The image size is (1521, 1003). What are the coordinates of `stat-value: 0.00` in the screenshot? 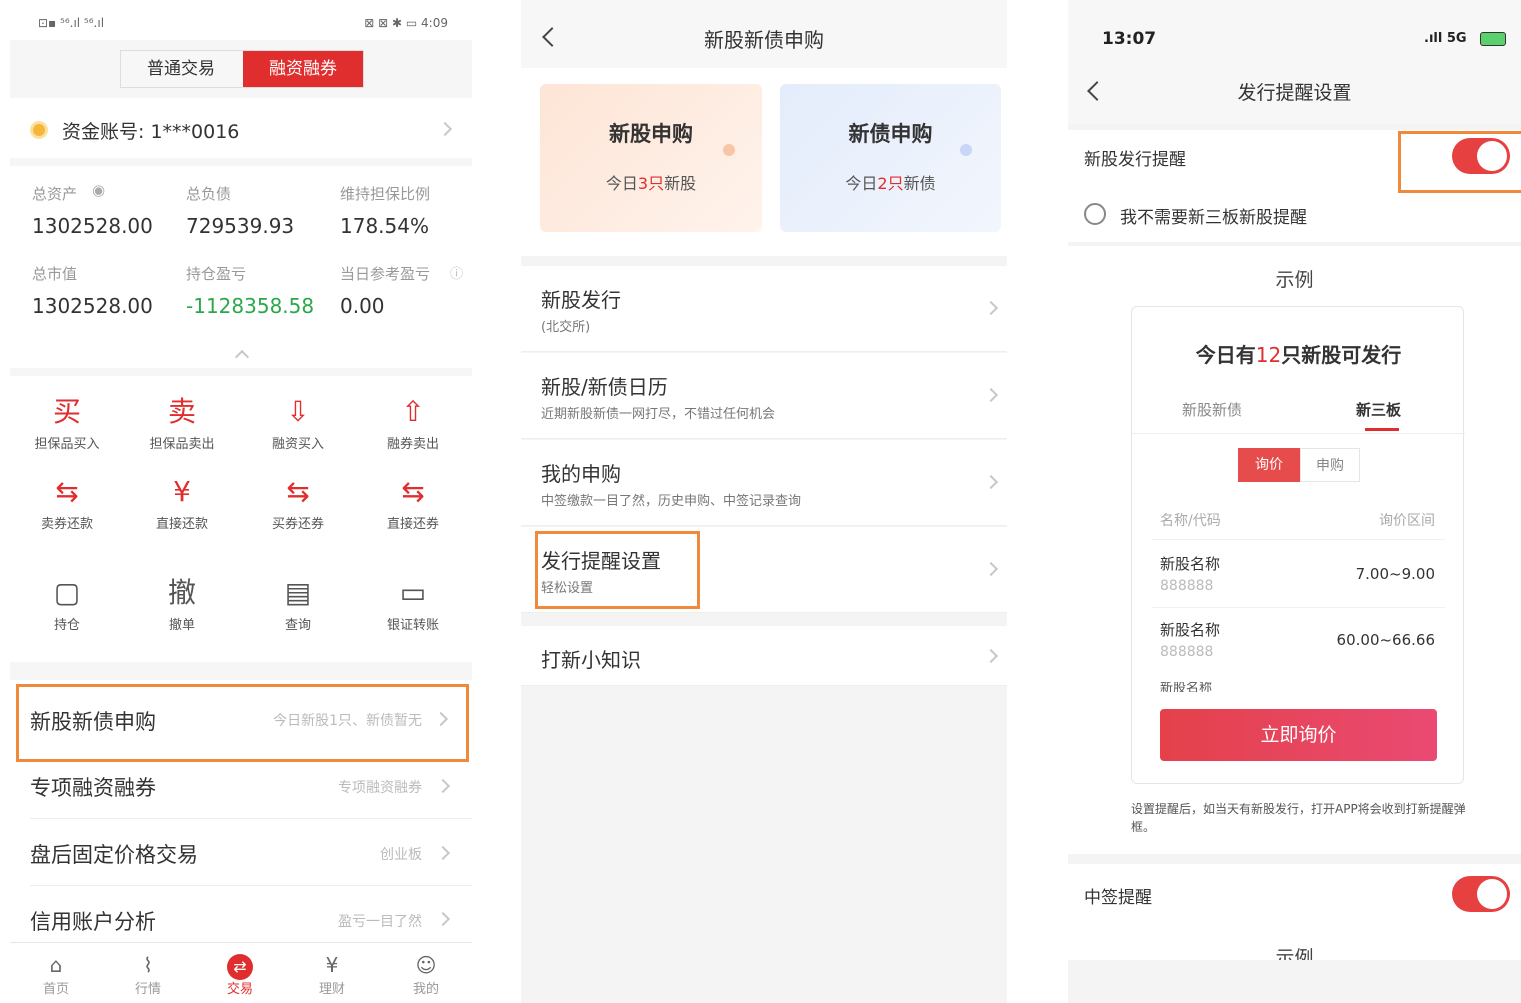 It's located at (362, 306).